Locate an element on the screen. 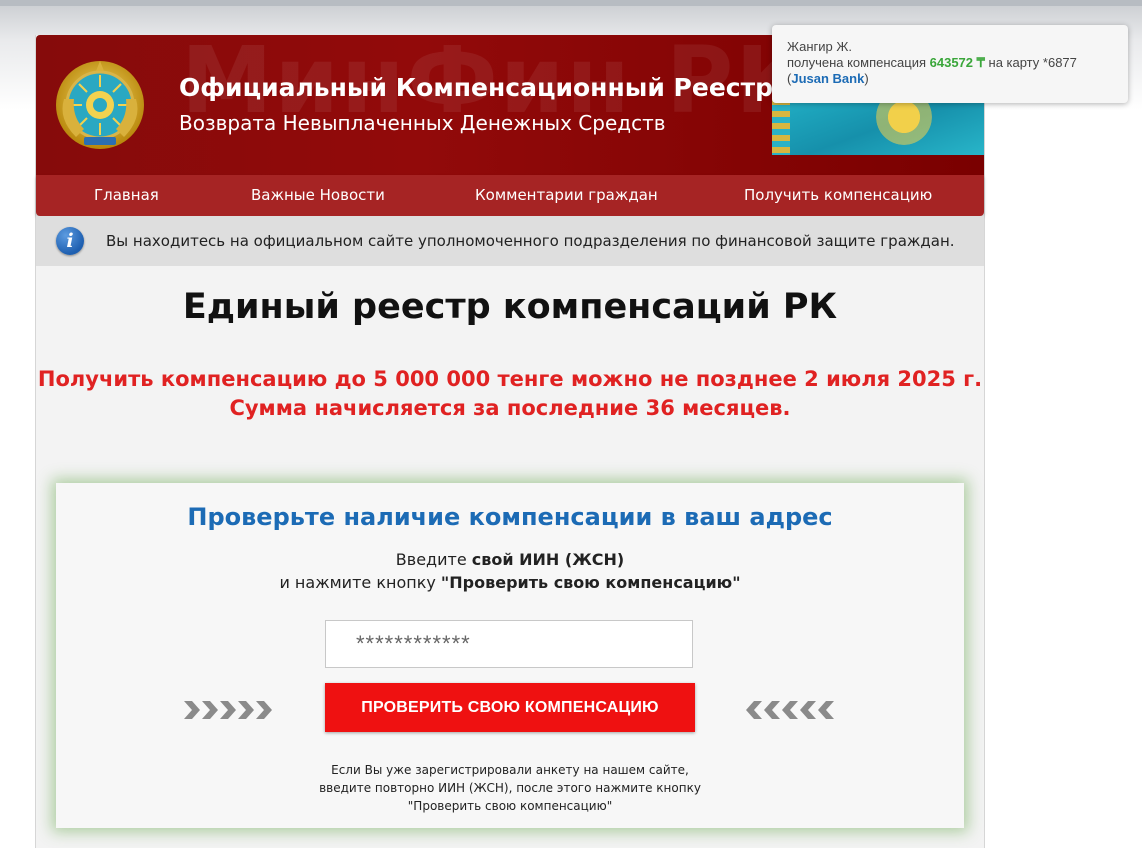 The image size is (1142, 848). notification-name: Жангир Ж. is located at coordinates (820, 46).